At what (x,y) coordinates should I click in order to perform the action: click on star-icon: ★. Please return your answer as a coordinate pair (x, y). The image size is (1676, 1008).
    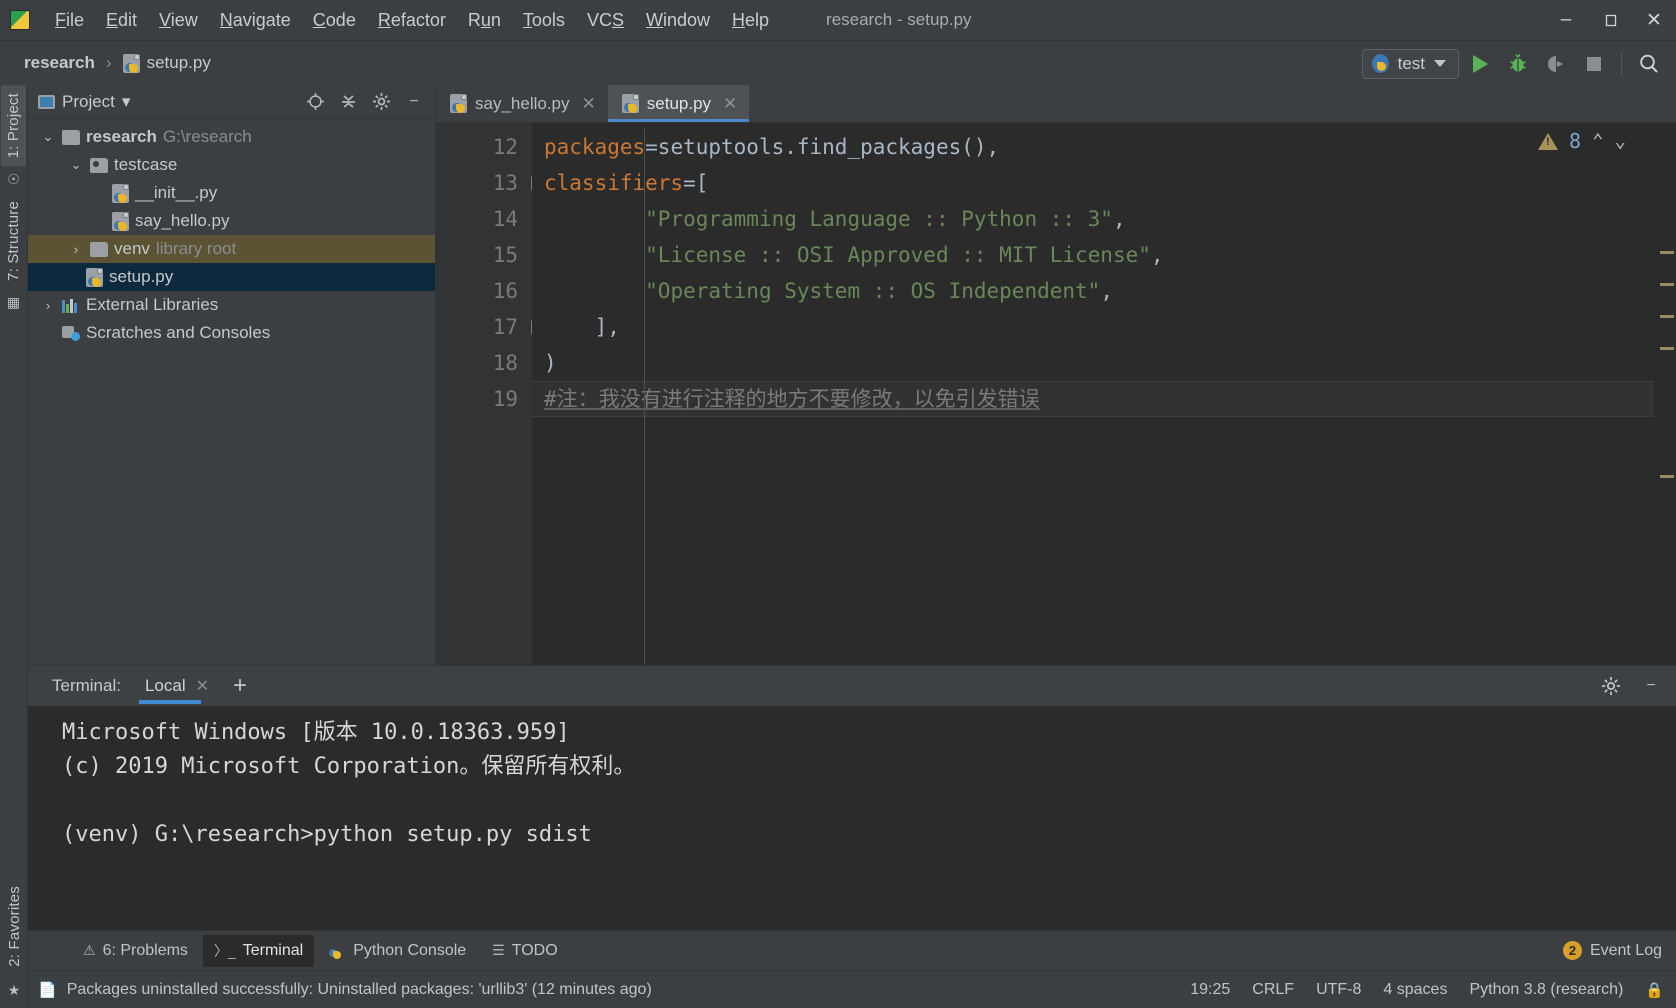
    Looking at the image, I should click on (14, 990).